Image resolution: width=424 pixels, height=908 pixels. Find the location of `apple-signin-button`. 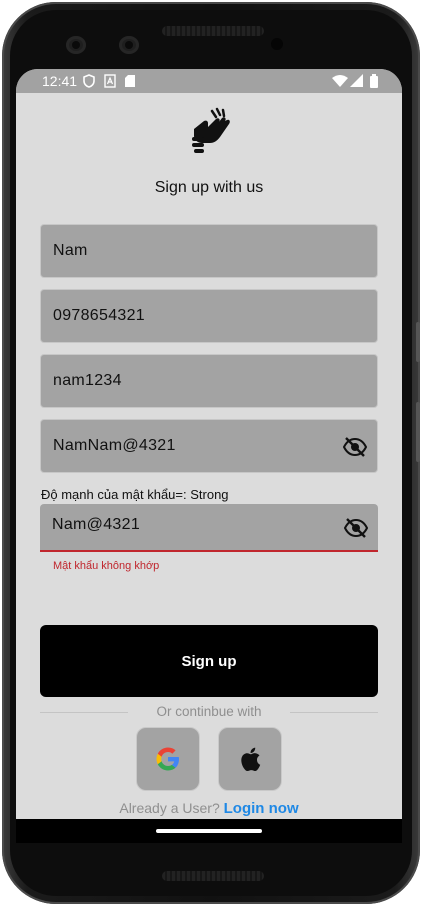

apple-signin-button is located at coordinates (250, 759).